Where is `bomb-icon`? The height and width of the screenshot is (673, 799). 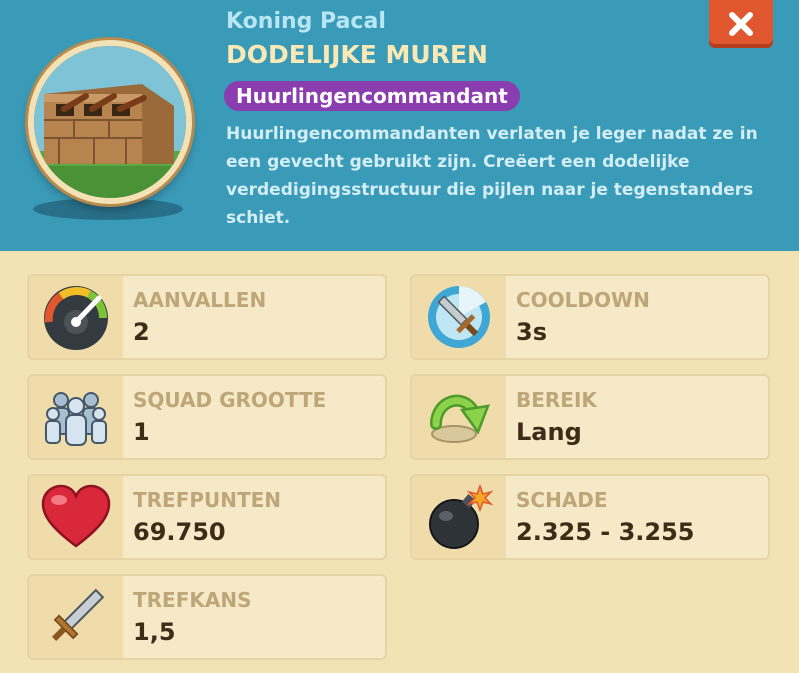
bomb-icon is located at coordinates (461, 516).